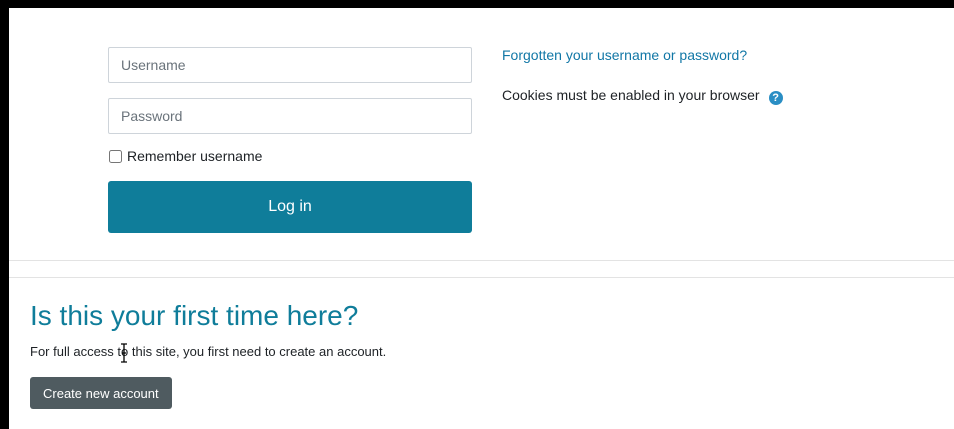 The height and width of the screenshot is (429, 954). I want to click on remember-username: Remember username, so click(290, 156).